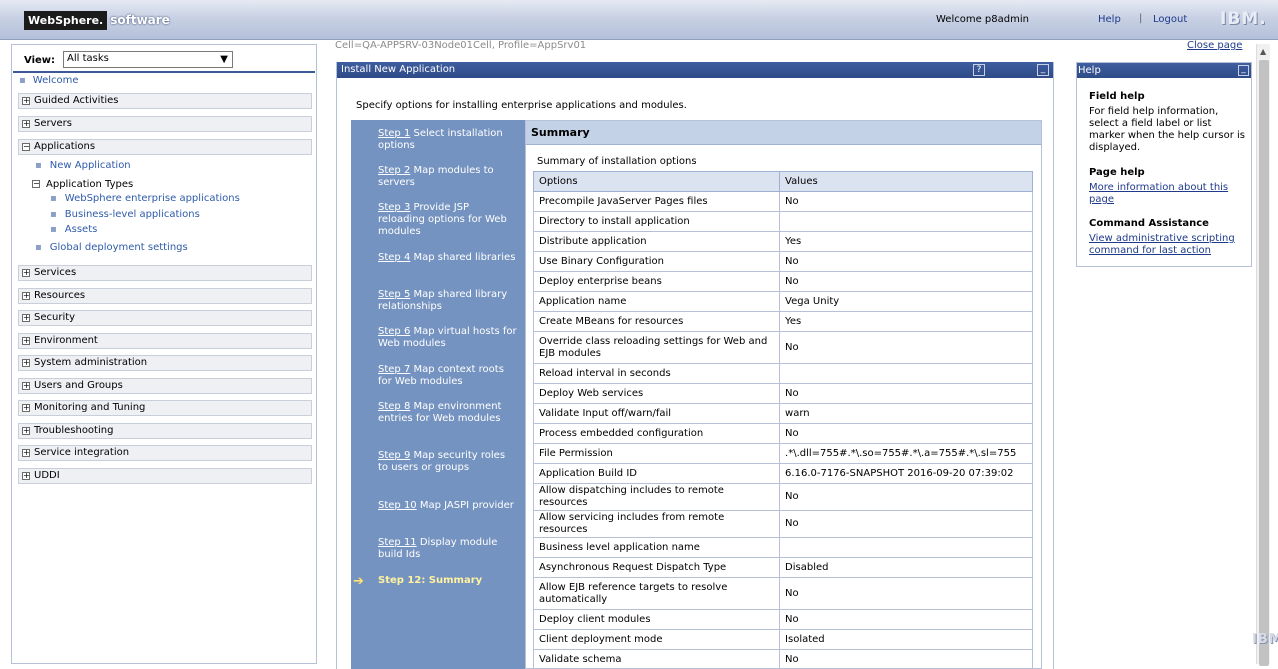 Image resolution: width=1278 pixels, height=669 pixels. What do you see at coordinates (1109, 19) in the screenshot?
I see `help-link: Help` at bounding box center [1109, 19].